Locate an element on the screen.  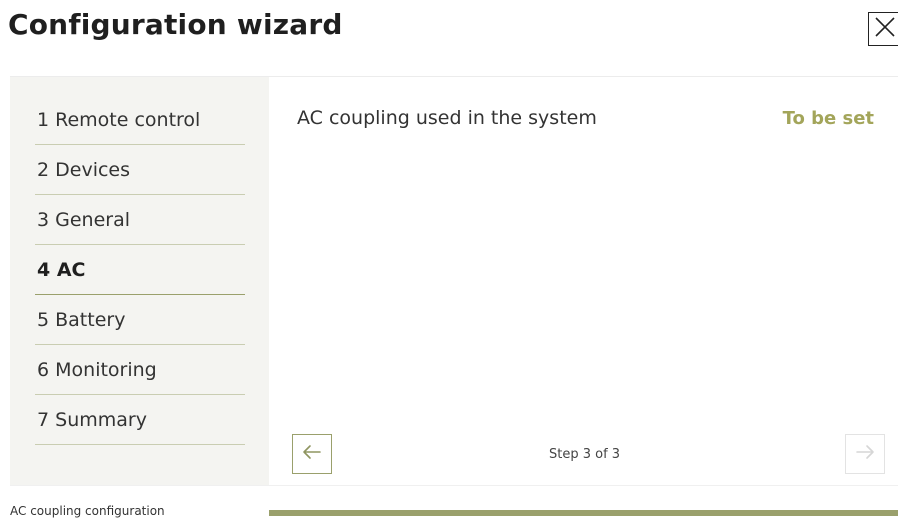
page-title: Configuration wizard is located at coordinates (175, 24).